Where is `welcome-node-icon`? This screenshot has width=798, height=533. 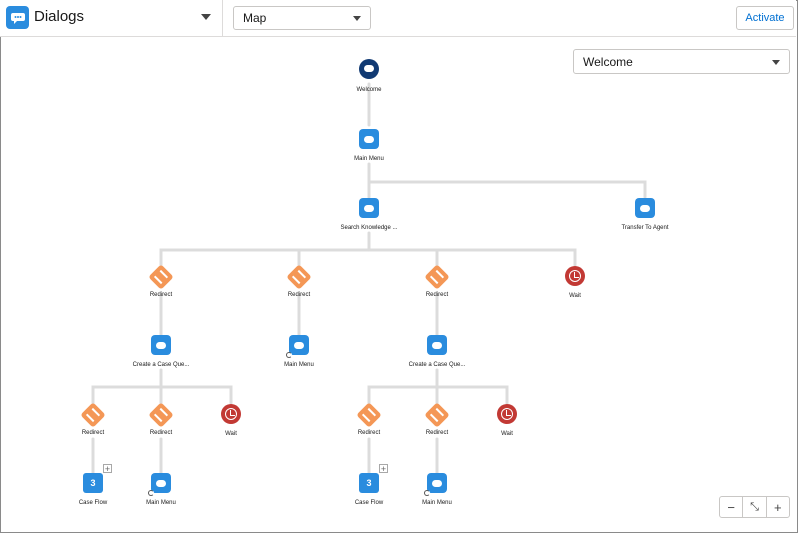 welcome-node-icon is located at coordinates (369, 69).